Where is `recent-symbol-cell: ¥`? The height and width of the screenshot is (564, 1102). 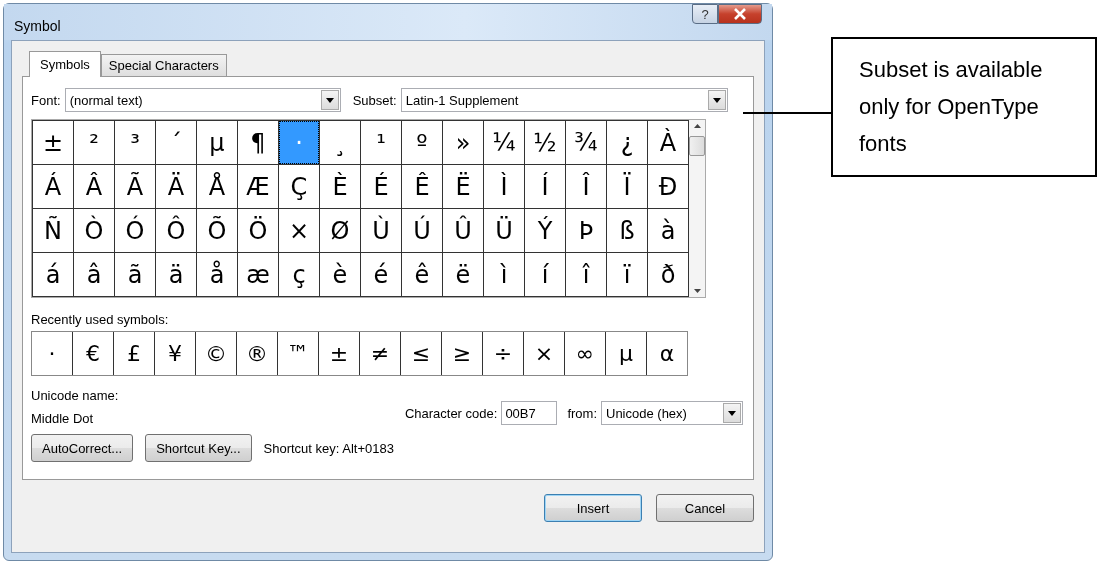 recent-symbol-cell: ¥ is located at coordinates (175, 353).